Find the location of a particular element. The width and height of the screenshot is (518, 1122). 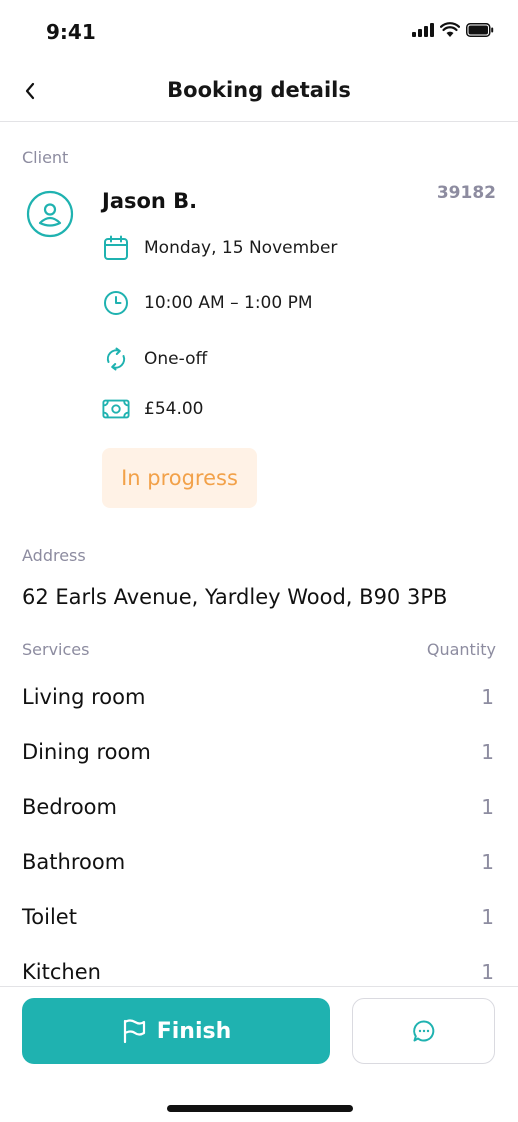

page-title: Booking details is located at coordinates (259, 90).